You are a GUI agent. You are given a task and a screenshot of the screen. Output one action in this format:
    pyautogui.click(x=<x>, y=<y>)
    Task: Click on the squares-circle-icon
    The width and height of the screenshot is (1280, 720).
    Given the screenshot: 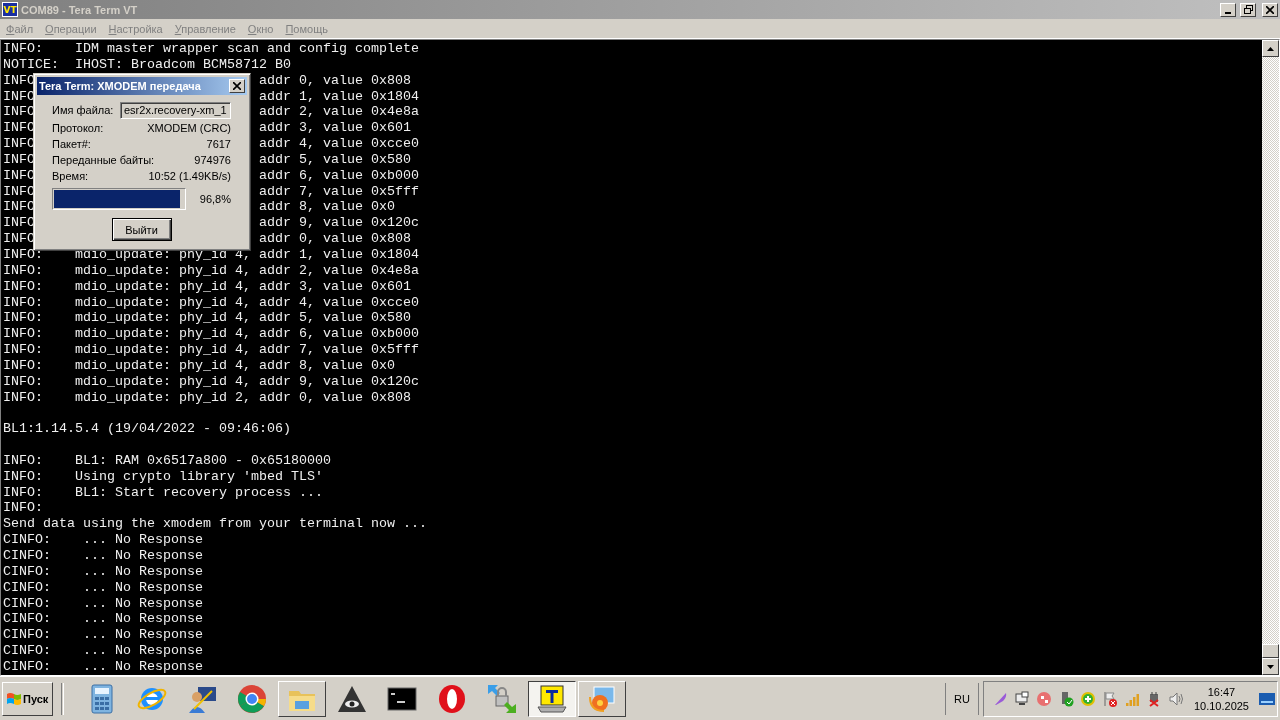 What is the action you would take?
    pyautogui.click(x=1043, y=698)
    